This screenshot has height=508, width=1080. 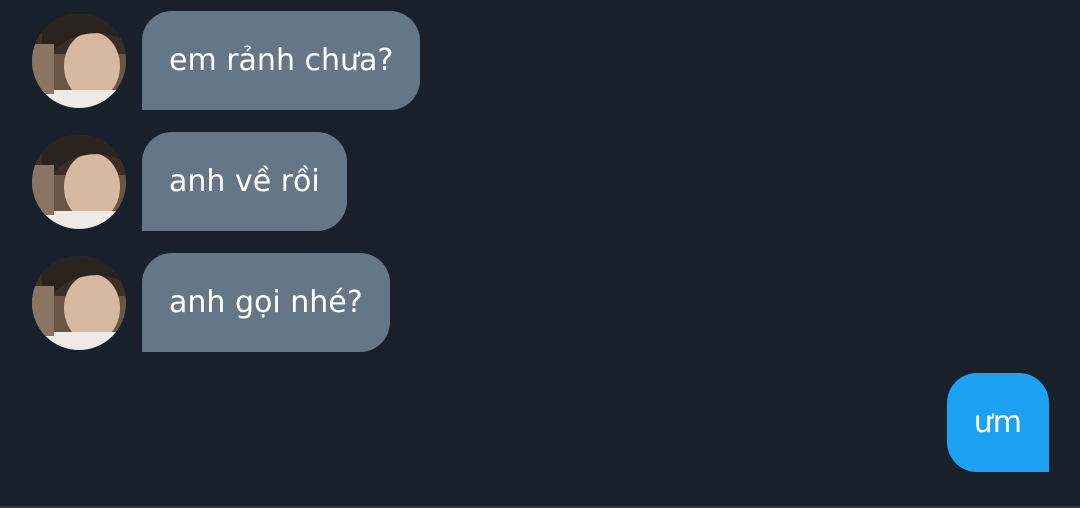 I want to click on message-text: em rảnh chưa?, so click(x=281, y=60).